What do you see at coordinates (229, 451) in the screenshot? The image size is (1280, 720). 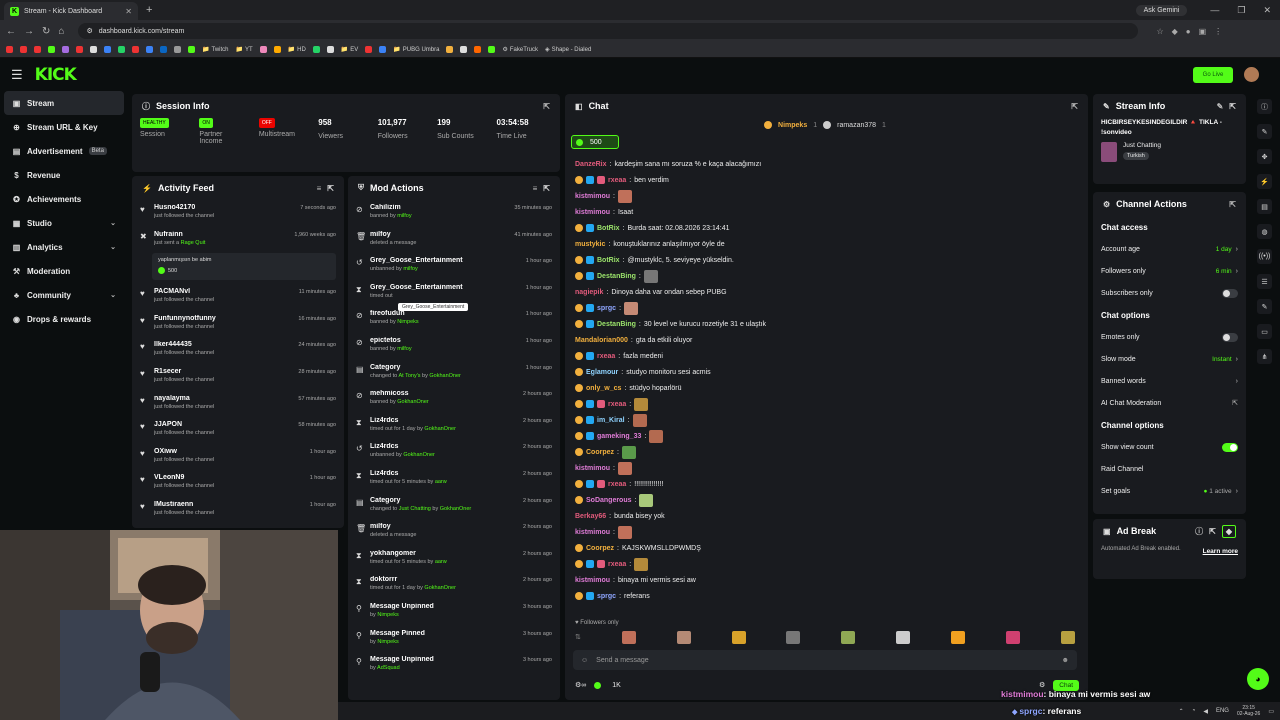 I see `activity-username: OXiww` at bounding box center [229, 451].